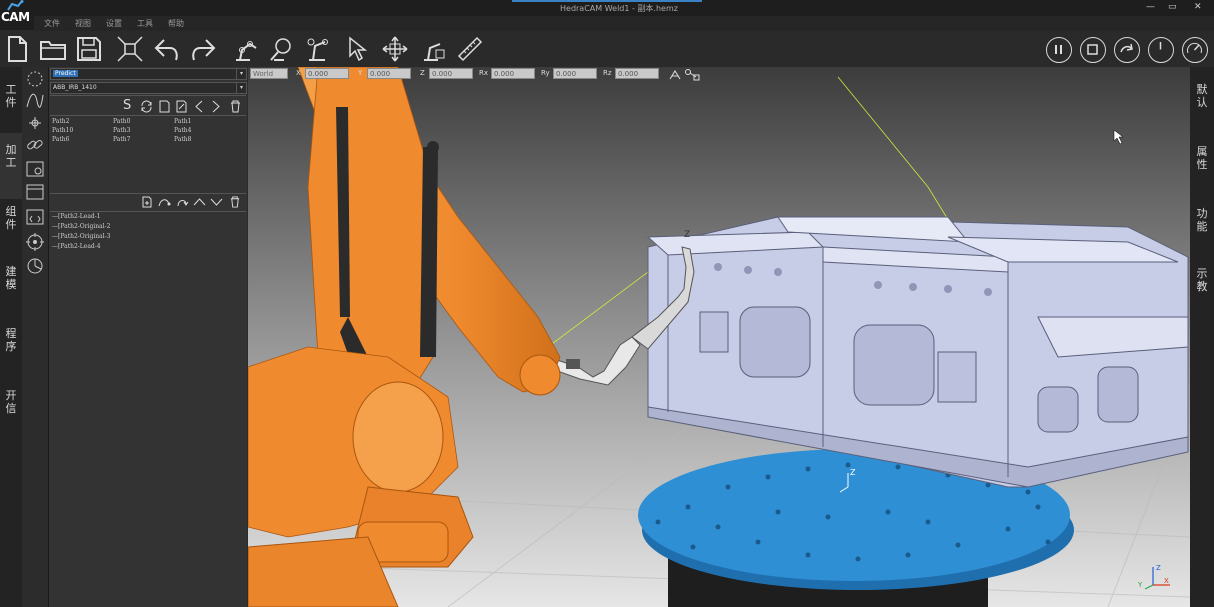 The height and width of the screenshot is (607, 1214). I want to click on rail-tab-label: 默认, so click(1202, 96).